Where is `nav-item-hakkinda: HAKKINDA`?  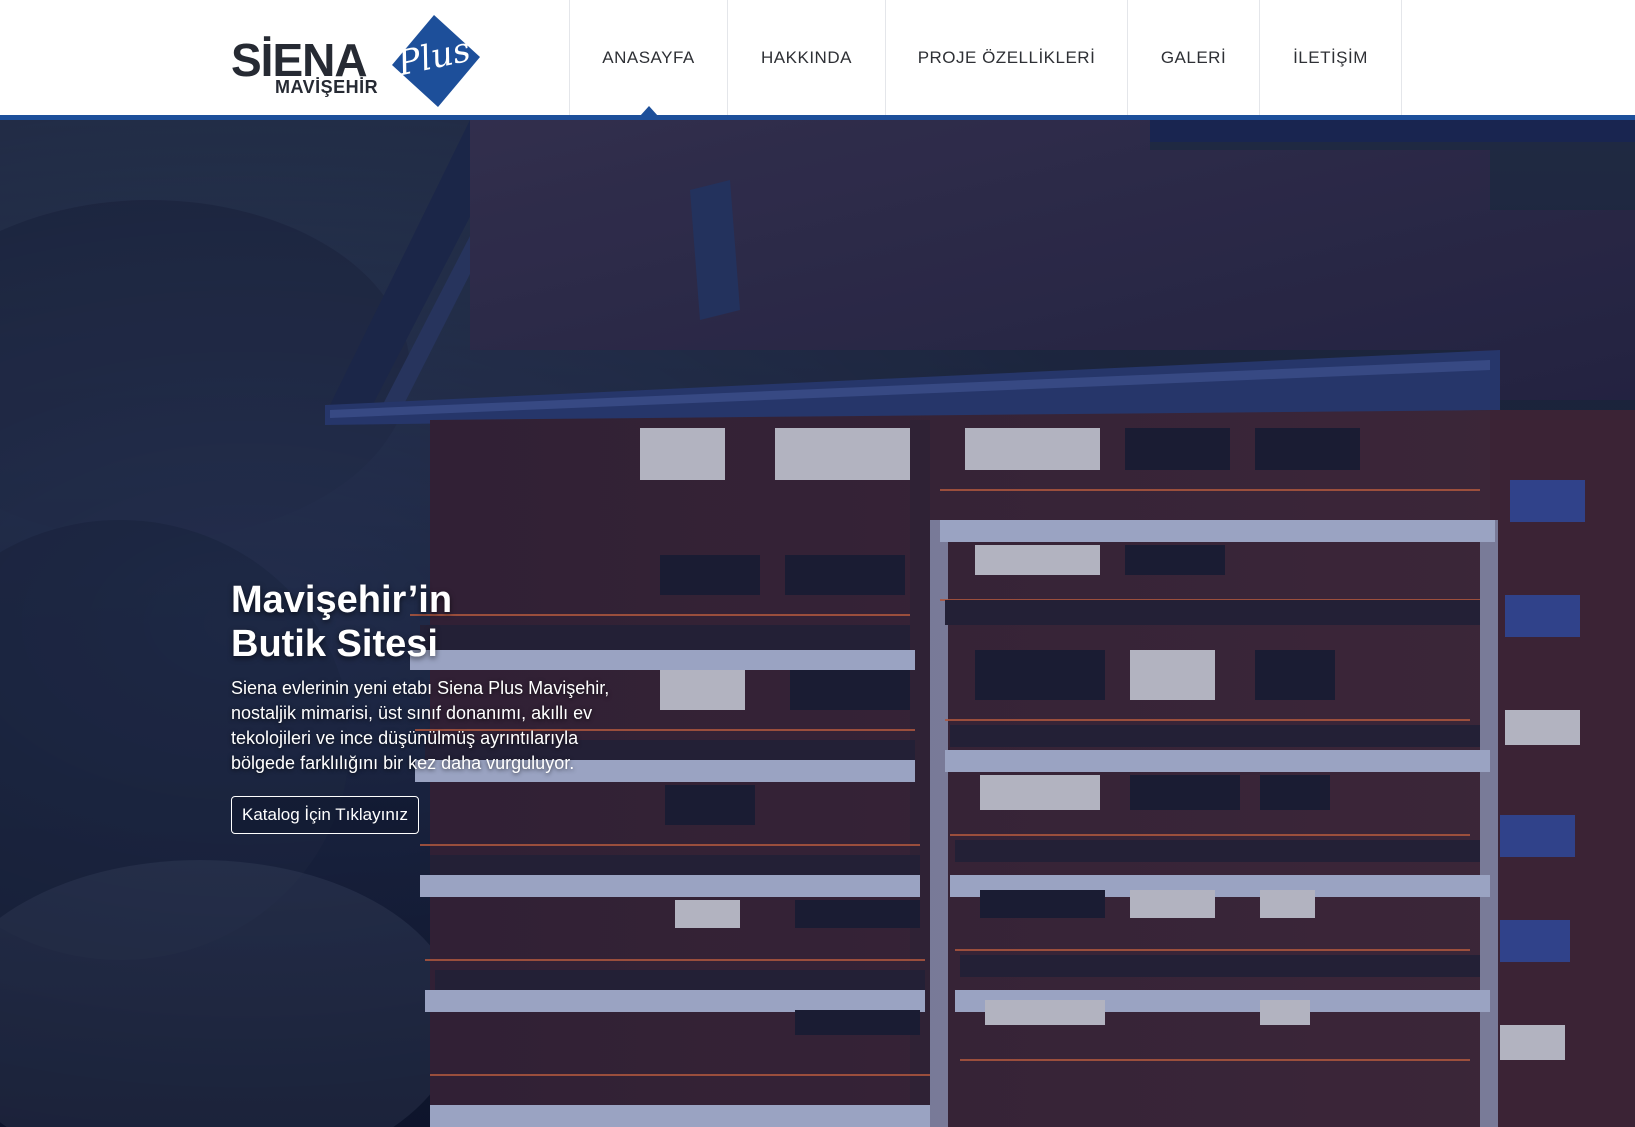 nav-item-hakkinda: HAKKINDA is located at coordinates (806, 57).